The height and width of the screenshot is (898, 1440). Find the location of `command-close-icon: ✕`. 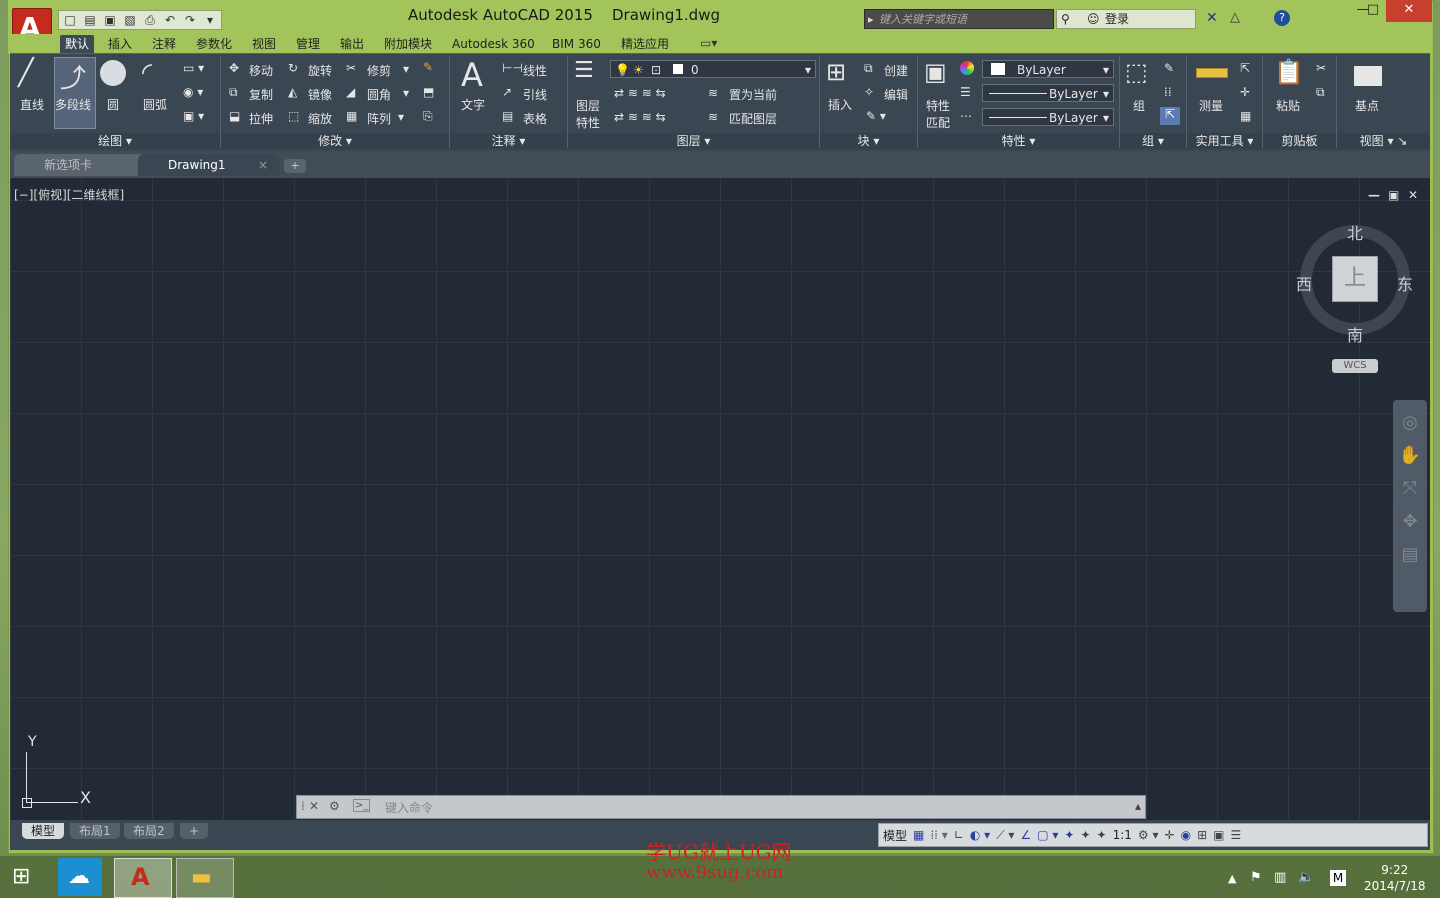

command-close-icon: ✕ is located at coordinates (314, 806).